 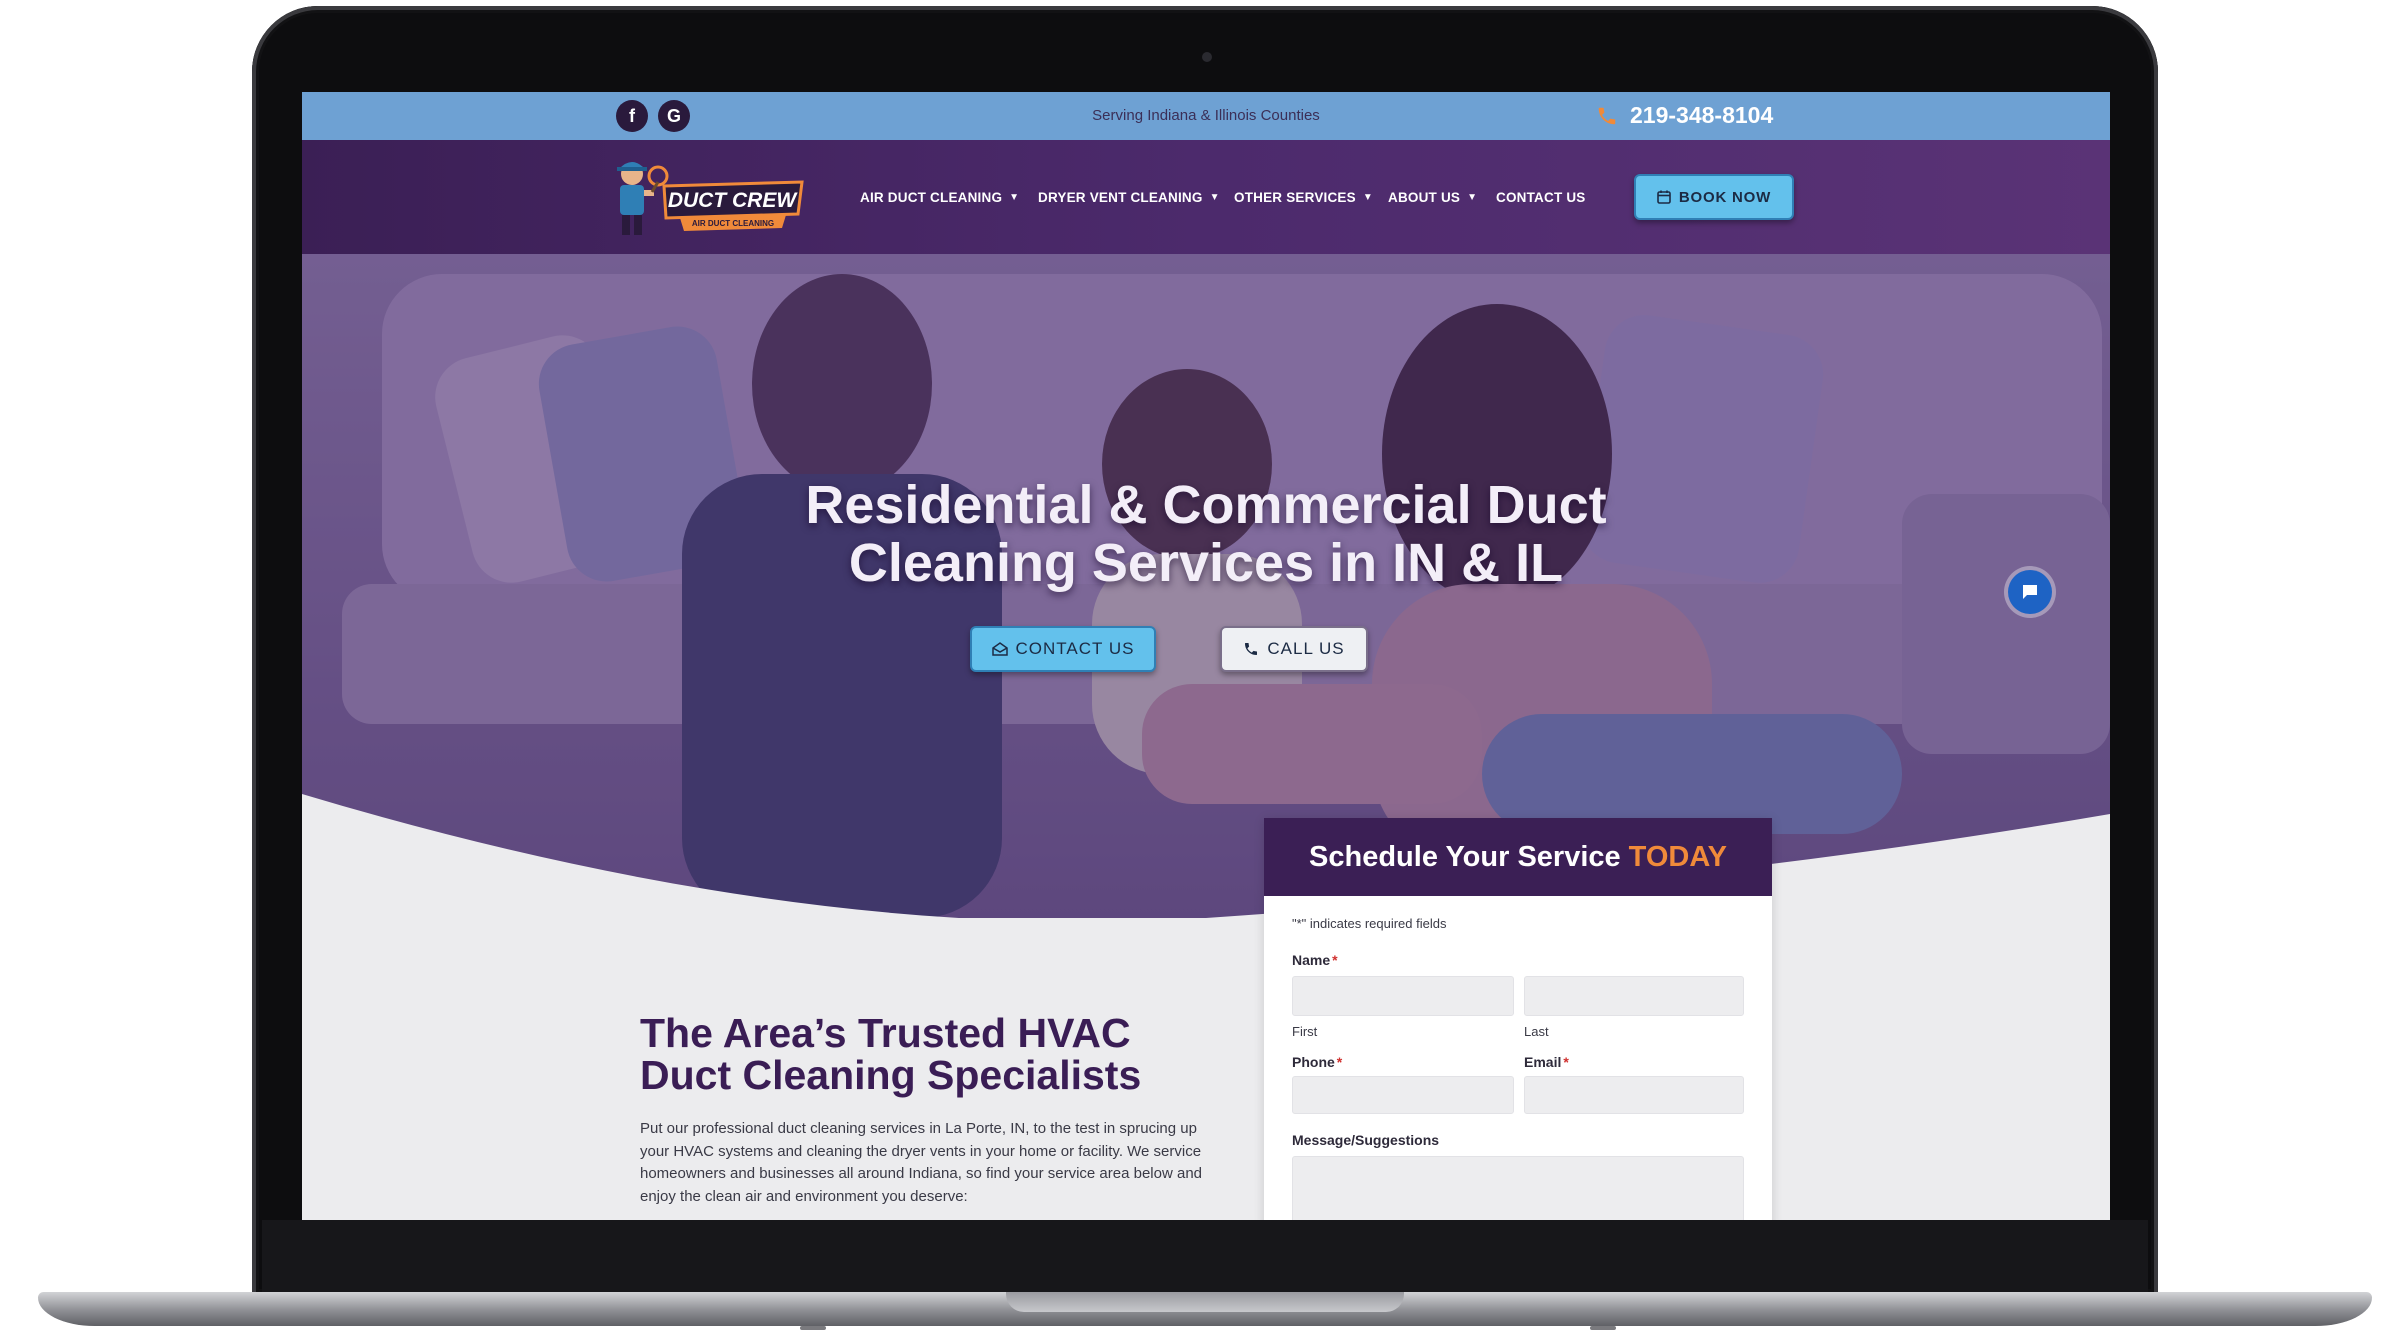 I want to click on nav-label: AIR DUCT CLEANING, so click(x=931, y=197).